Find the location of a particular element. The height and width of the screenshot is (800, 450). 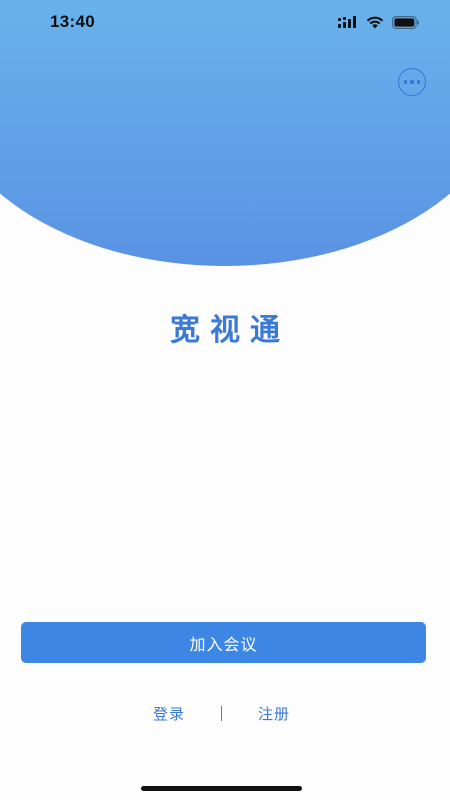

auth-links: 登录 注册 is located at coordinates (225, 714).